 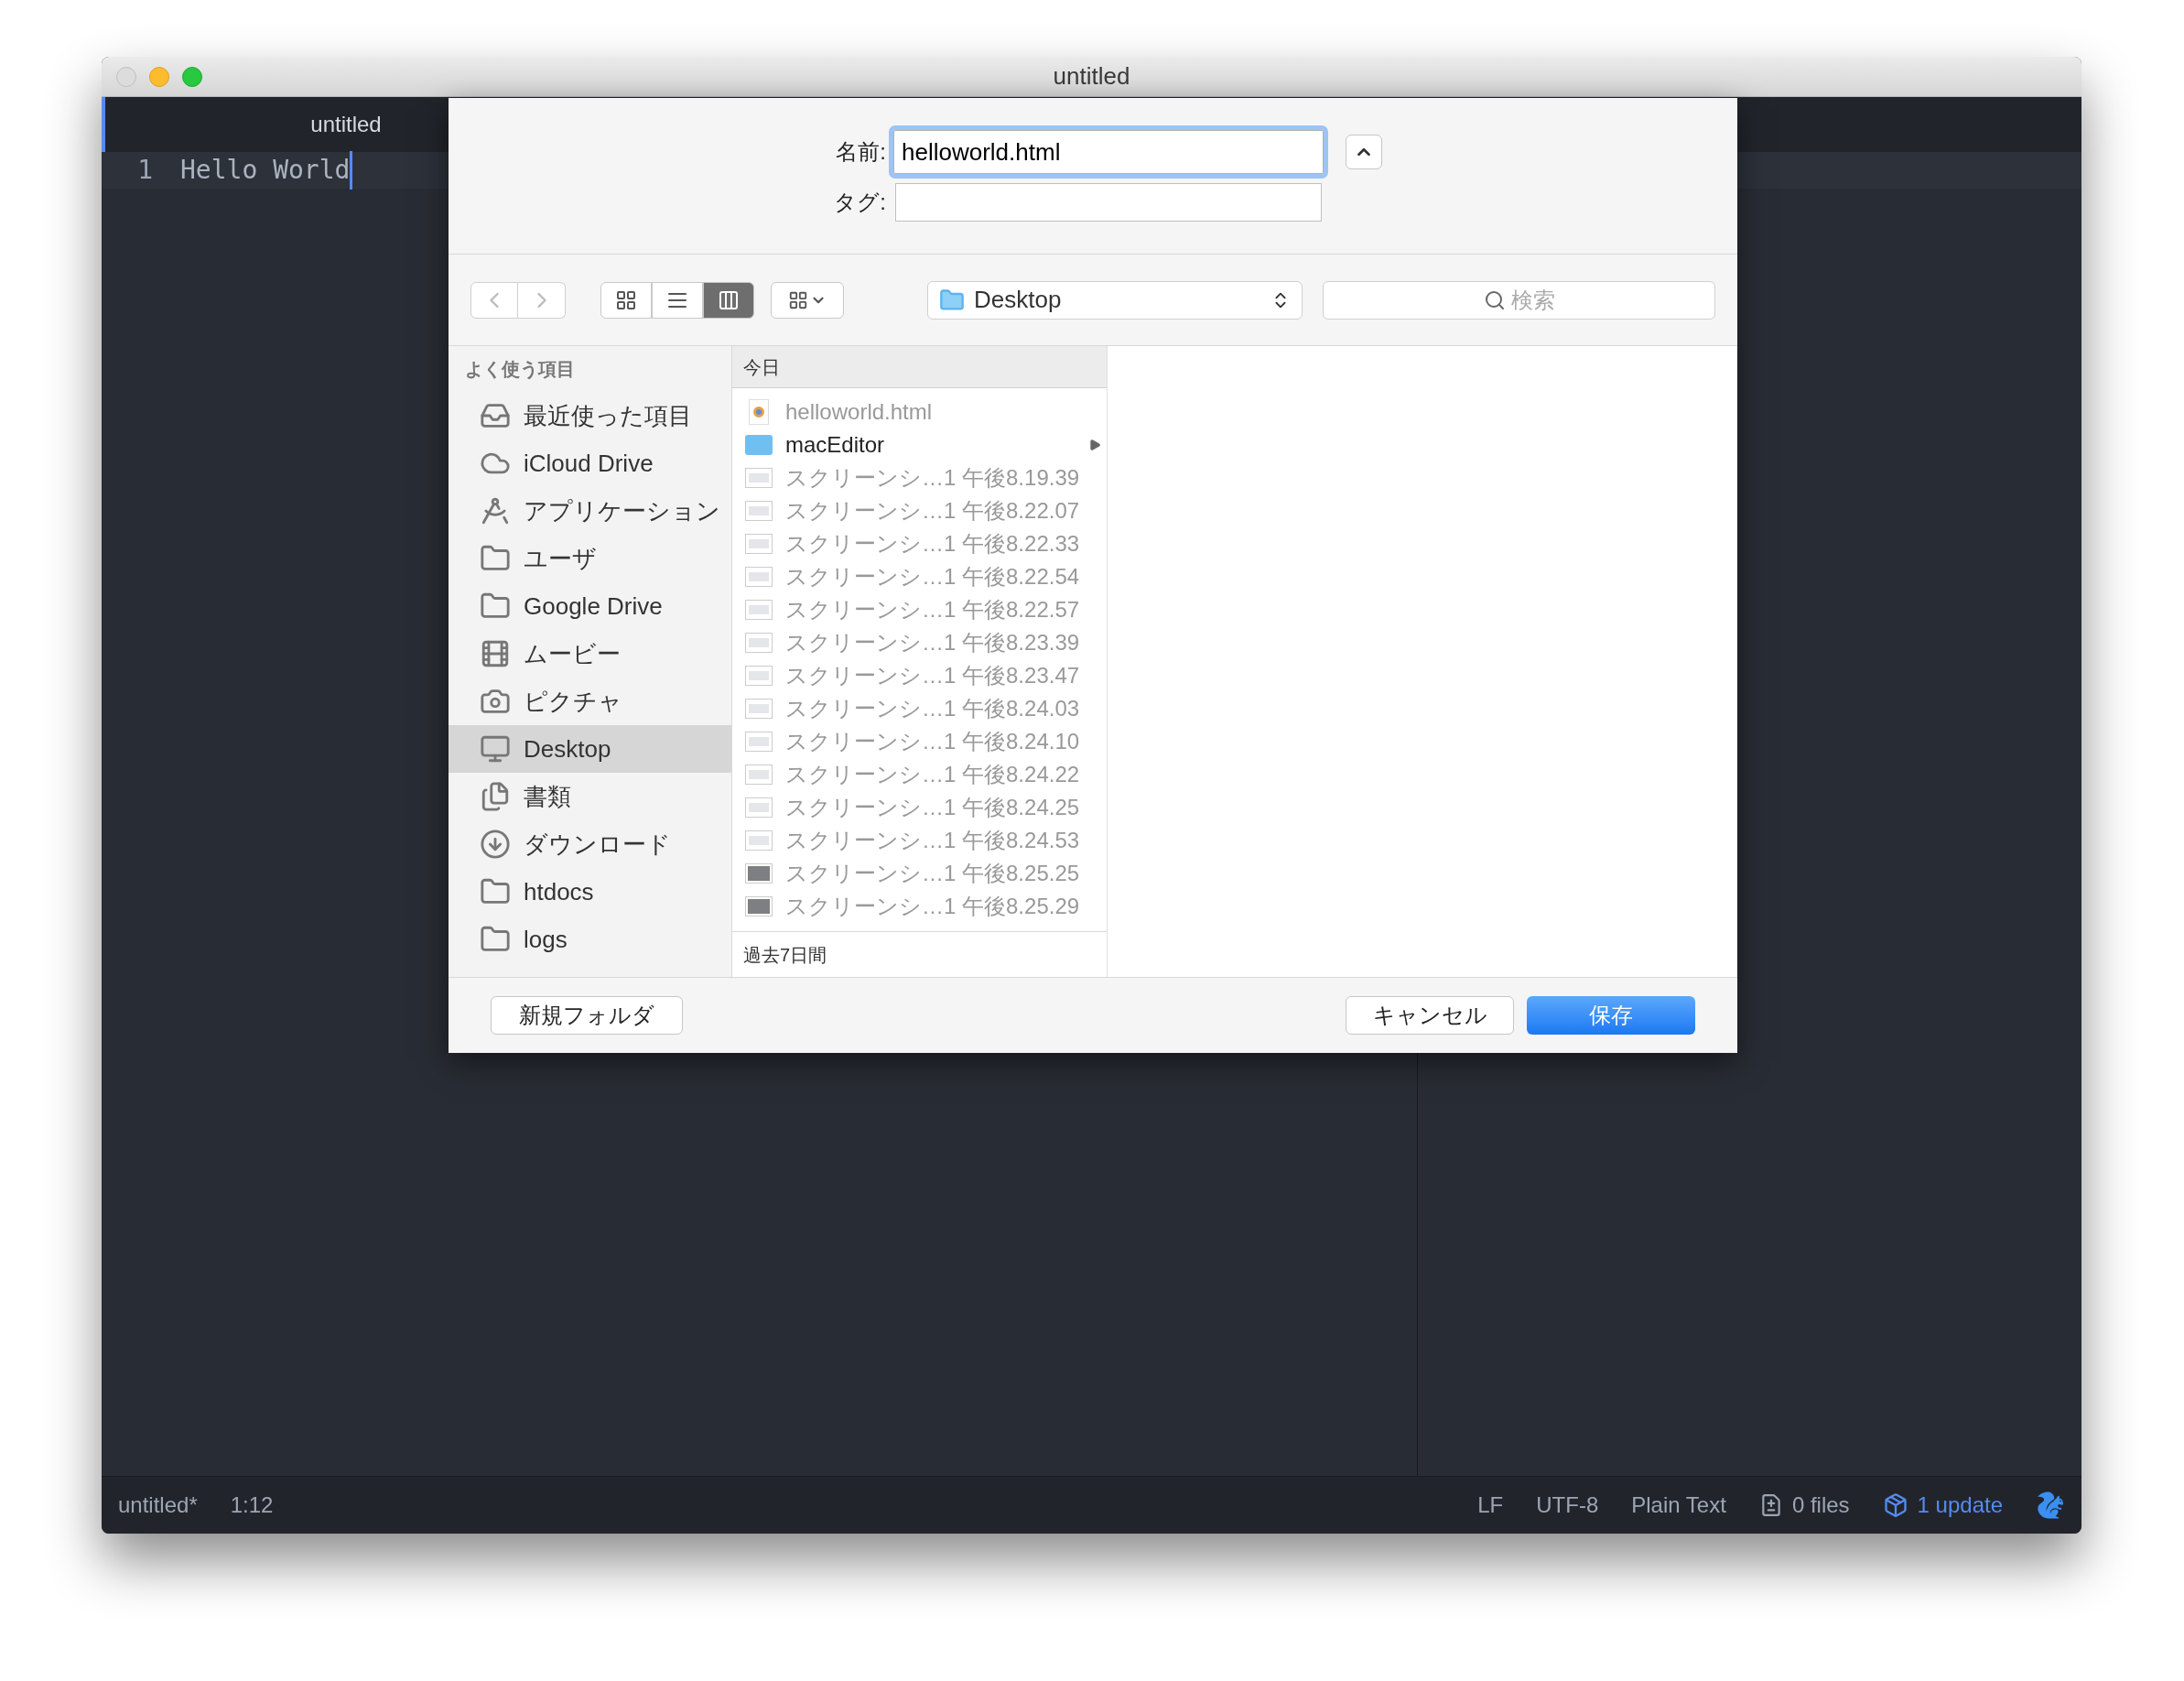 I want to click on file-name-status: untitled*, so click(x=158, y=1505).